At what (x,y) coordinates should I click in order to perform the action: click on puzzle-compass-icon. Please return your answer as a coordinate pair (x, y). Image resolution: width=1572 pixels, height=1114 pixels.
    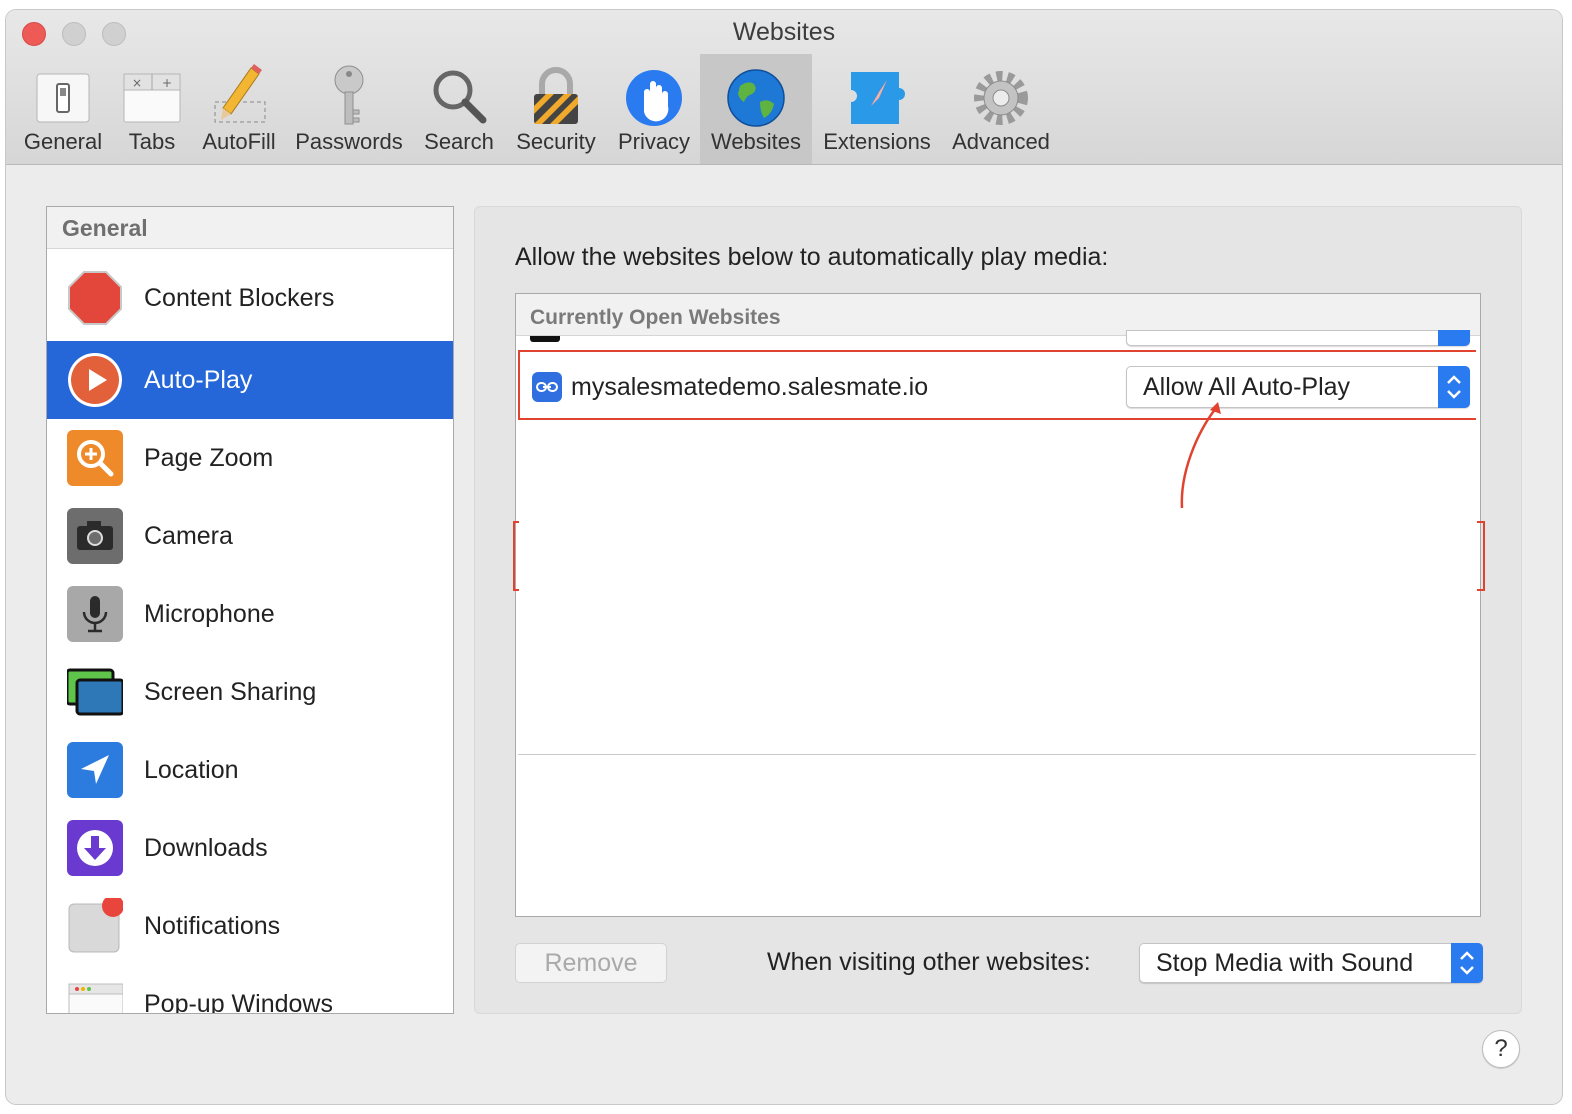
    Looking at the image, I should click on (878, 98).